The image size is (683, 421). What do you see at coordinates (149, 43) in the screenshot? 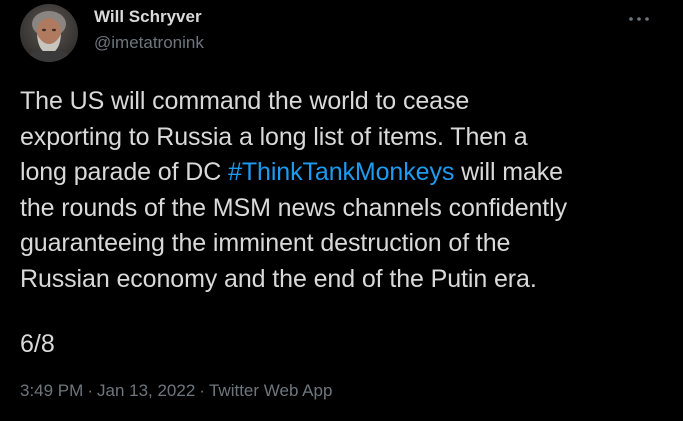
I see `author-handle: @imetatronink` at bounding box center [149, 43].